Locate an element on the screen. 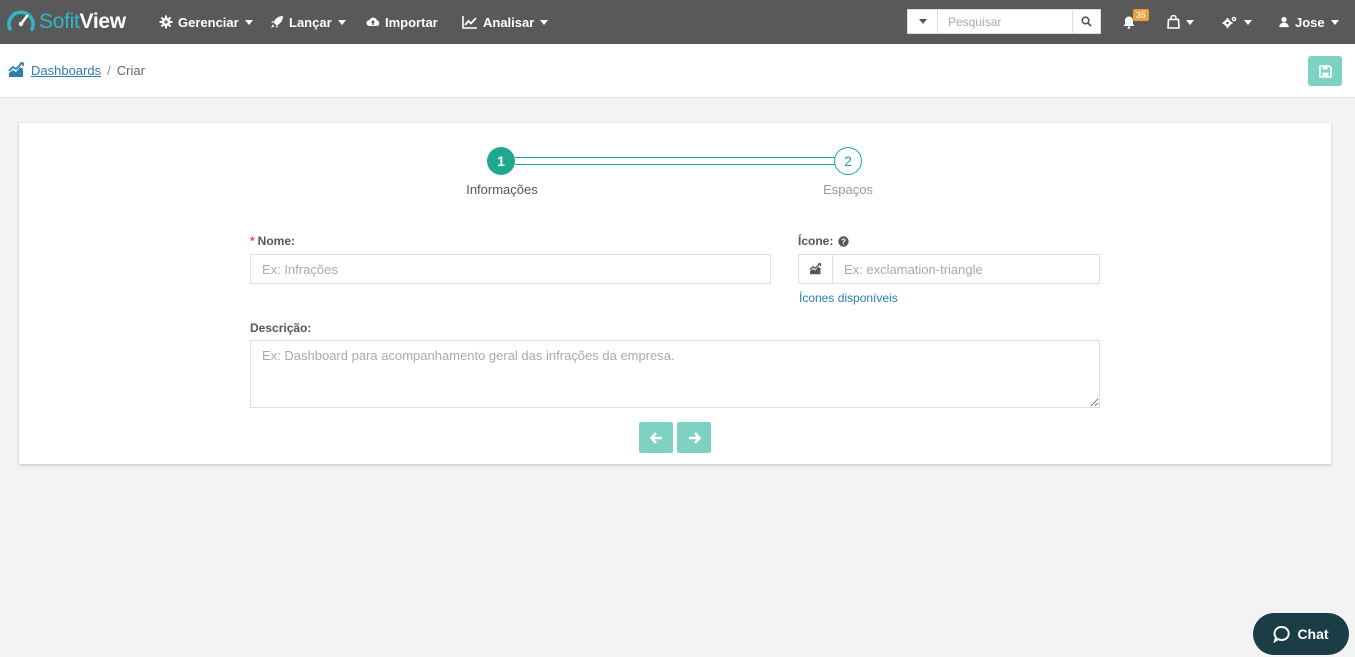  floppy-disk-icon is located at coordinates (1325, 71).